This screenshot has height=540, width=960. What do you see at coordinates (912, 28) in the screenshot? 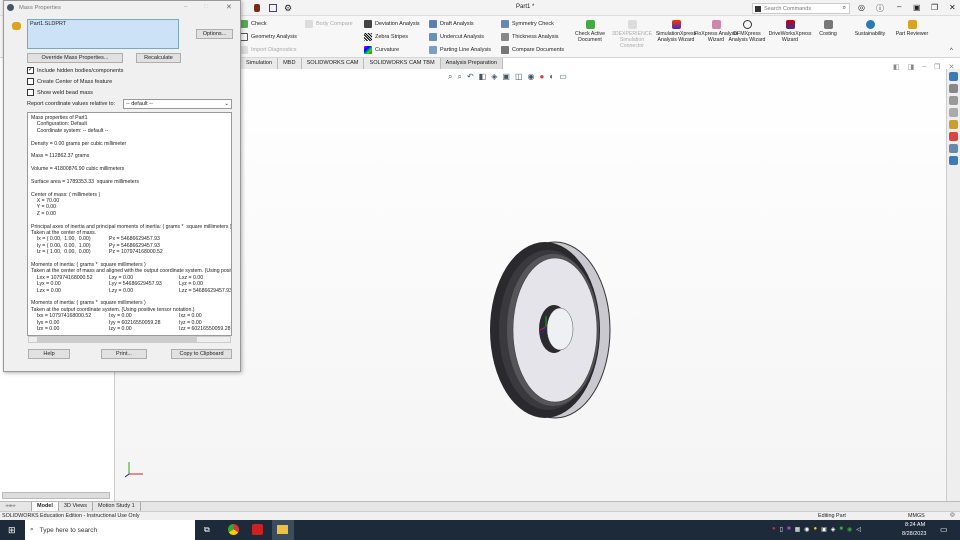
I see `part-reviewer-button: Part Reviewer` at bounding box center [912, 28].